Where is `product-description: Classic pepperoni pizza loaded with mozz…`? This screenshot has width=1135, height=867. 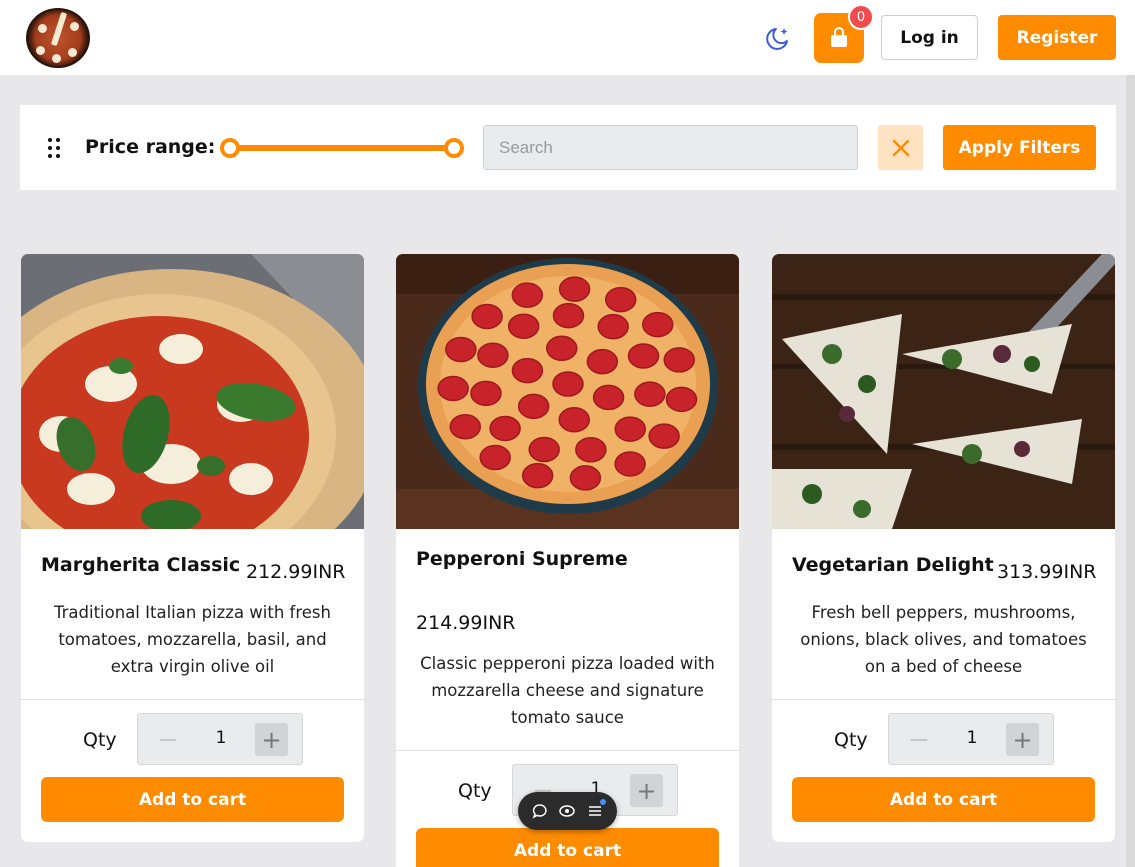
product-description: Classic pepperoni pizza loaded with mozz… is located at coordinates (567, 690).